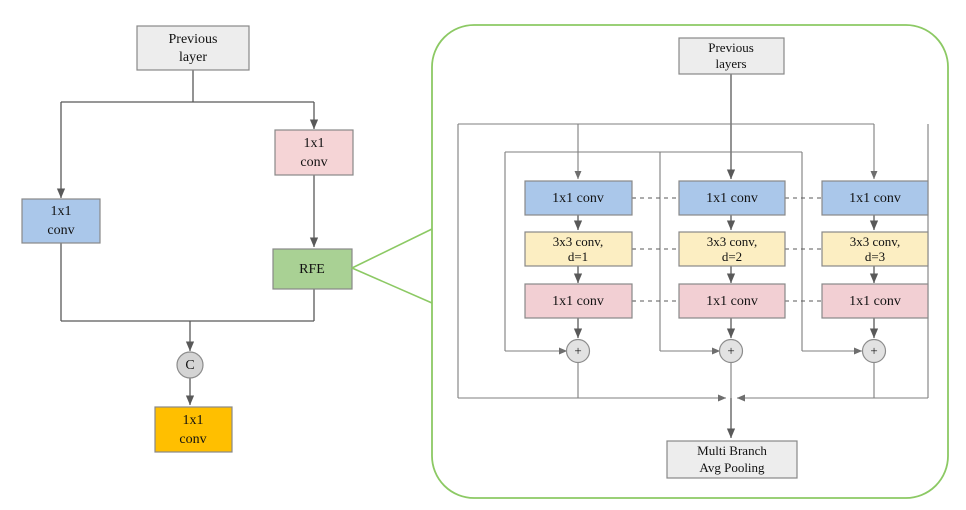 The height and width of the screenshot is (510, 966). I want to click on node-rfe-label: RFE, so click(312, 269).